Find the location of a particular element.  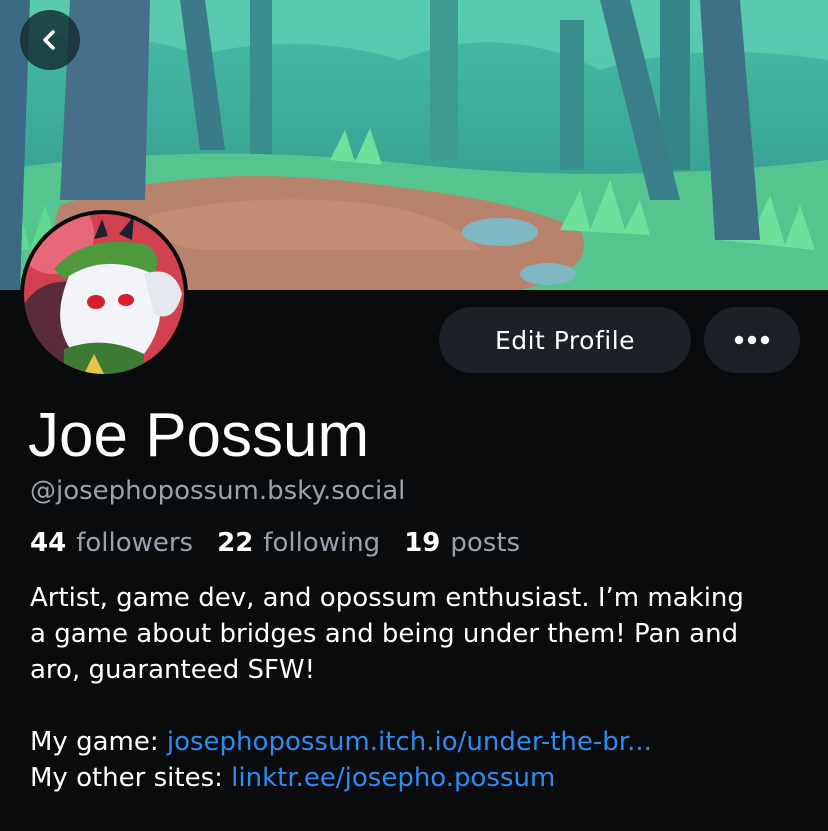

following-label: following is located at coordinates (322, 543).